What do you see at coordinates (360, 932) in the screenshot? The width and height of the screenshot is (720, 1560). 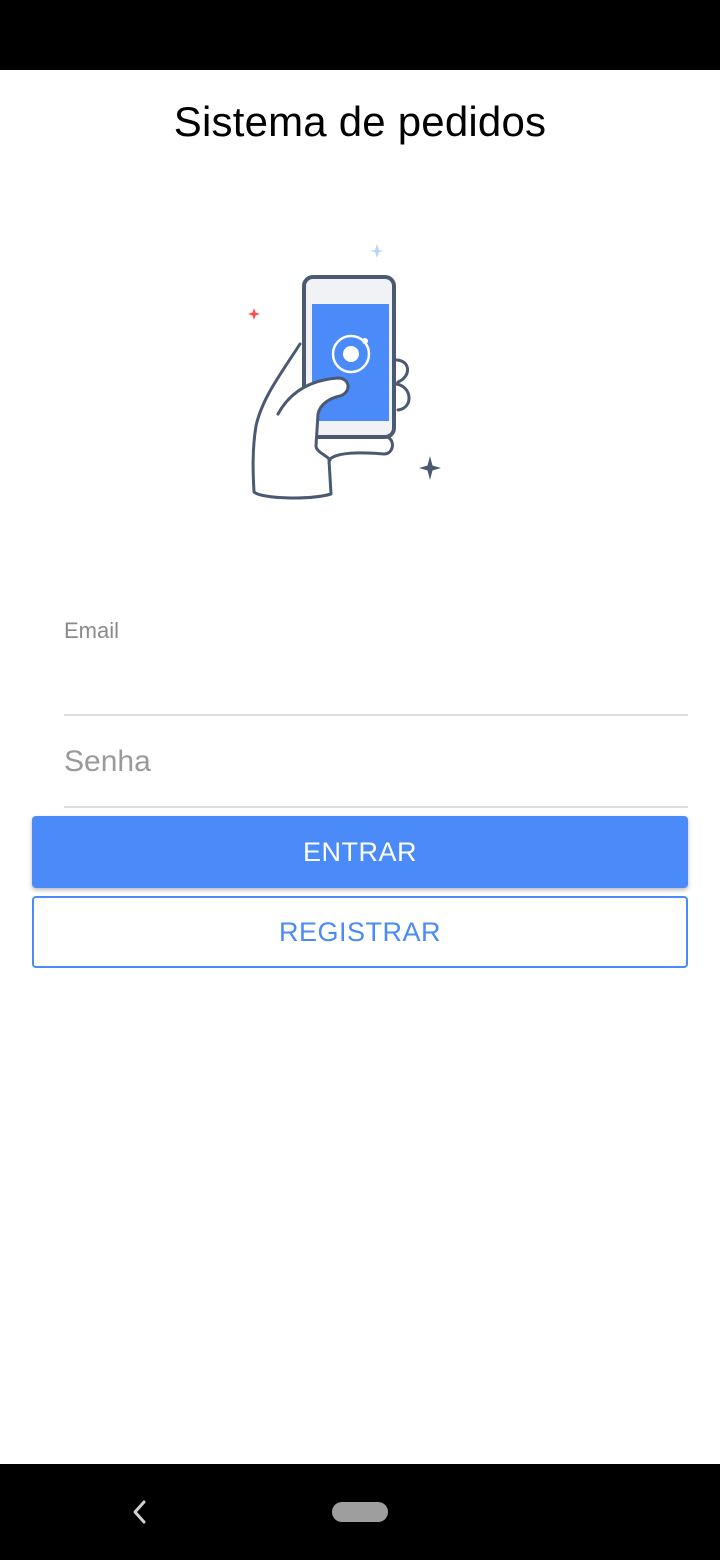 I see `register-button: REGISTRAR` at bounding box center [360, 932].